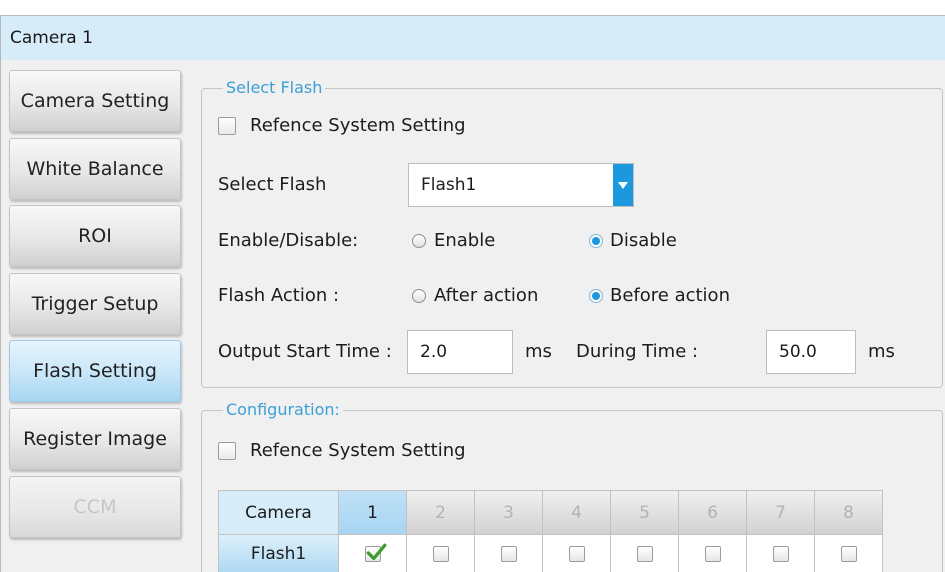 This screenshot has width=945, height=572. Describe the element at coordinates (305, 351) in the screenshot. I see `output-start-time-label: Output Start Time :` at that location.